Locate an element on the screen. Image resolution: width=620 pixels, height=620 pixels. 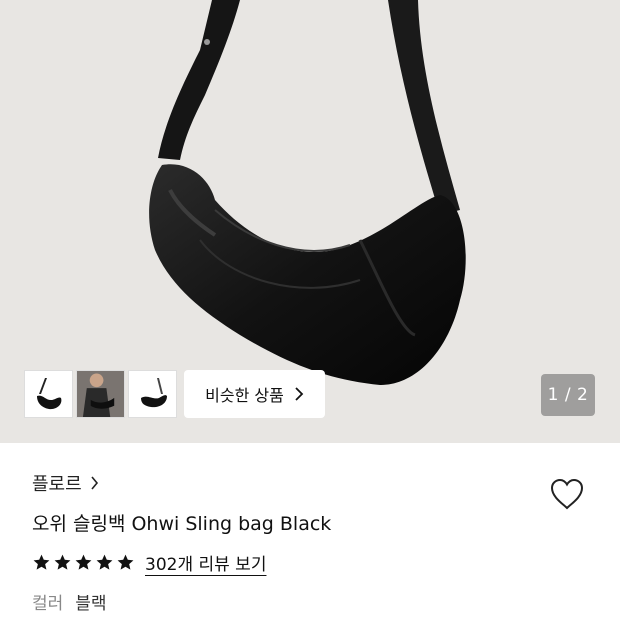
bag-side-thumbnail-icon is located at coordinates (153, 393).